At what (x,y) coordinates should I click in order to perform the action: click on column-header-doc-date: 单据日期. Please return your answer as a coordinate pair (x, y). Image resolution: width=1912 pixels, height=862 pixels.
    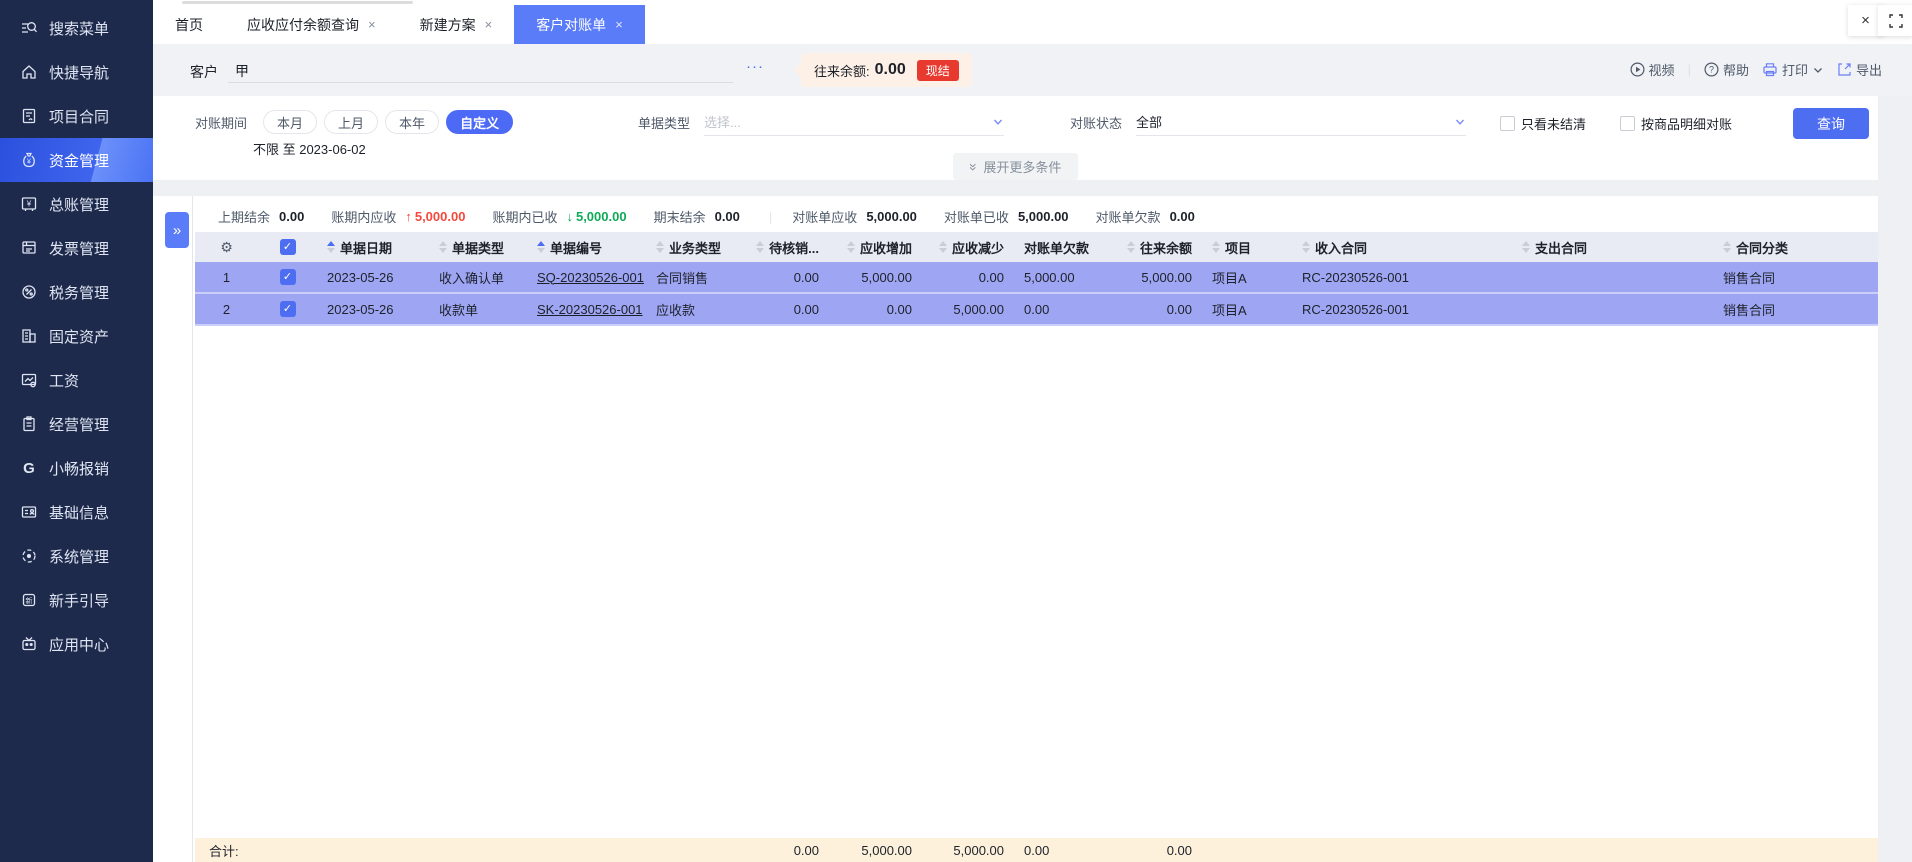
    Looking at the image, I should click on (373, 247).